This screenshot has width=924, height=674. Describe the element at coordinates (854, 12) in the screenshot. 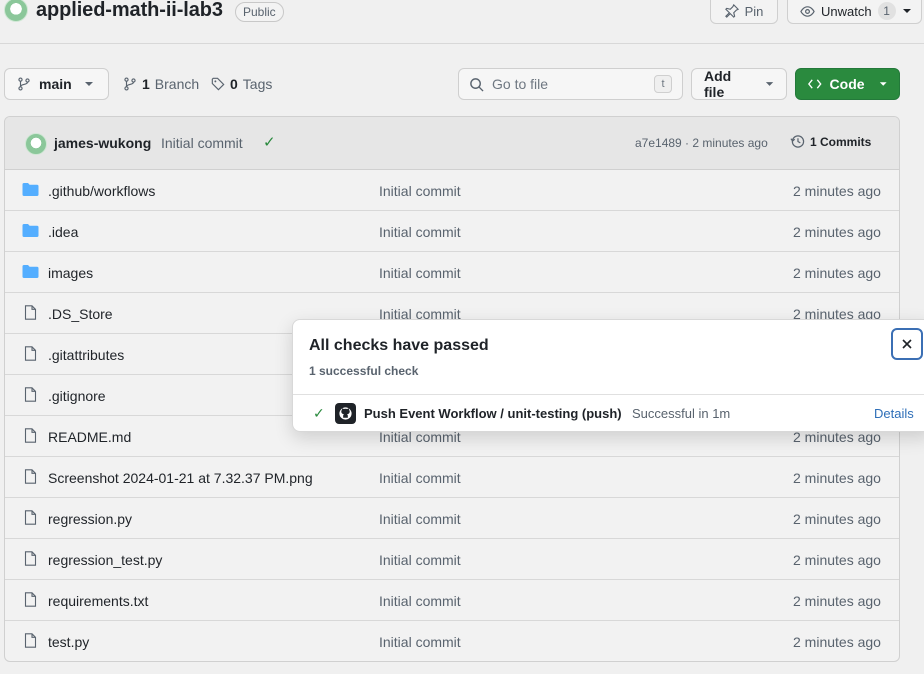

I see `unwatch-button: Unwatch 1` at that location.